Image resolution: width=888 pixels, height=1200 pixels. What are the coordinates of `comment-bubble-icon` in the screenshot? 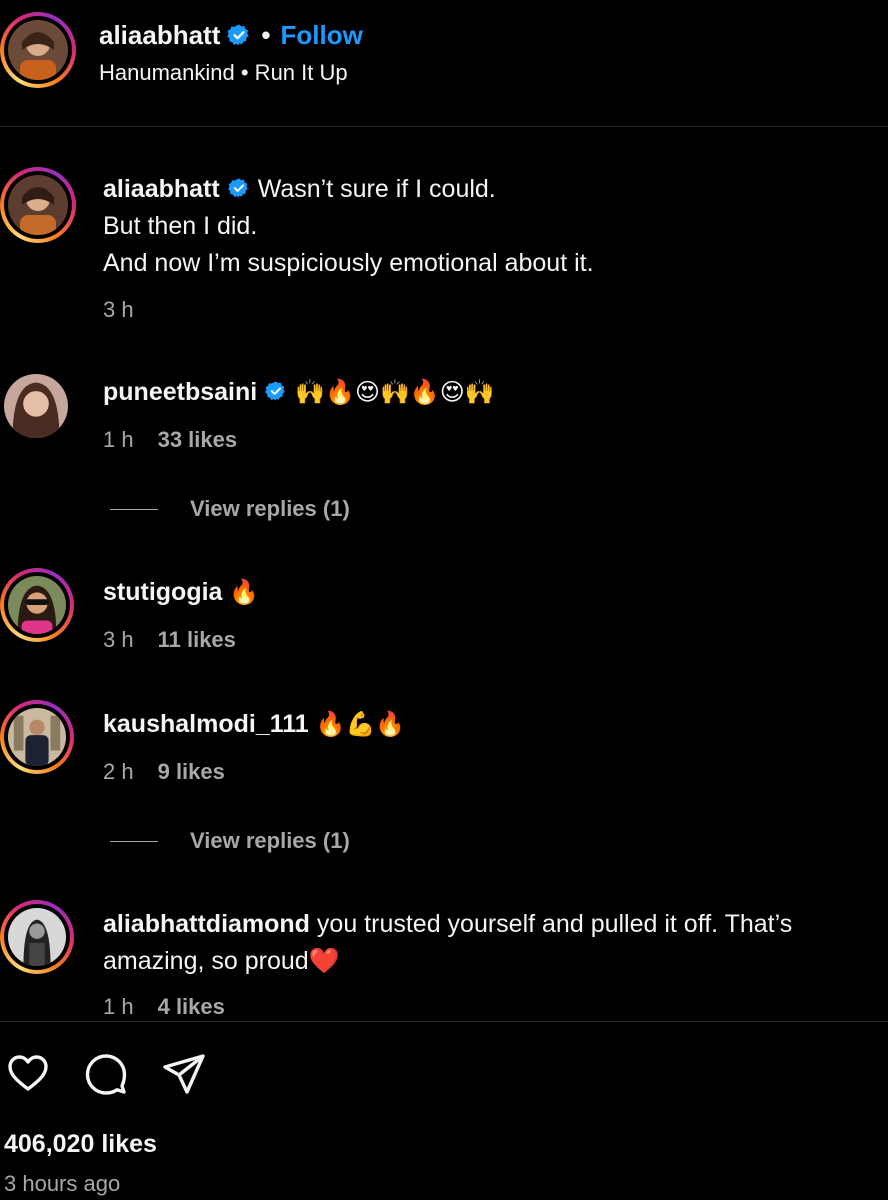 It's located at (106, 1074).